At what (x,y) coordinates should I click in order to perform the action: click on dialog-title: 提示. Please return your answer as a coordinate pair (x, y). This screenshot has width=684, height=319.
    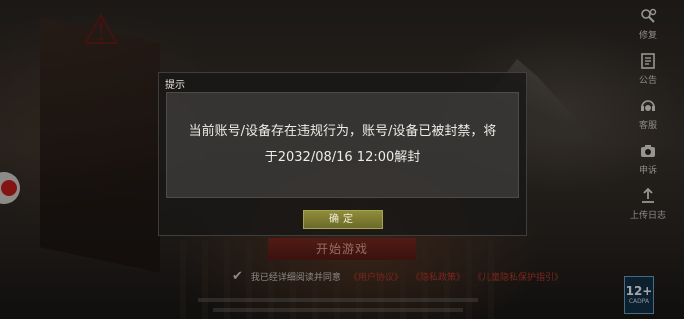
    Looking at the image, I should click on (175, 85).